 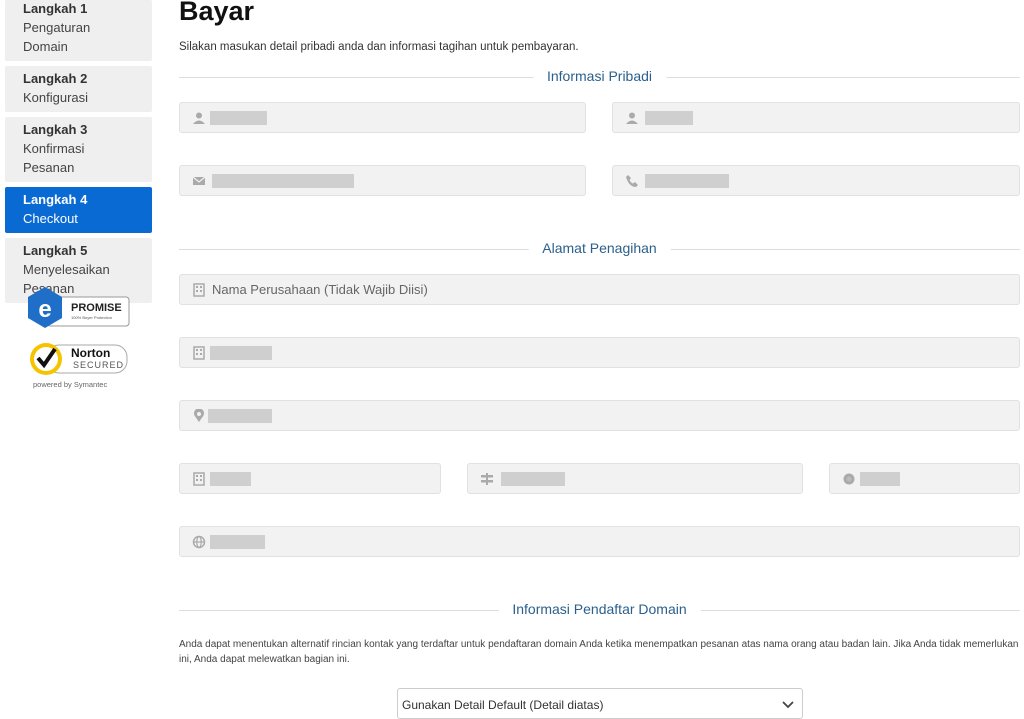 I want to click on step-1-desc: Pengaturan Domain, so click(x=57, y=37).